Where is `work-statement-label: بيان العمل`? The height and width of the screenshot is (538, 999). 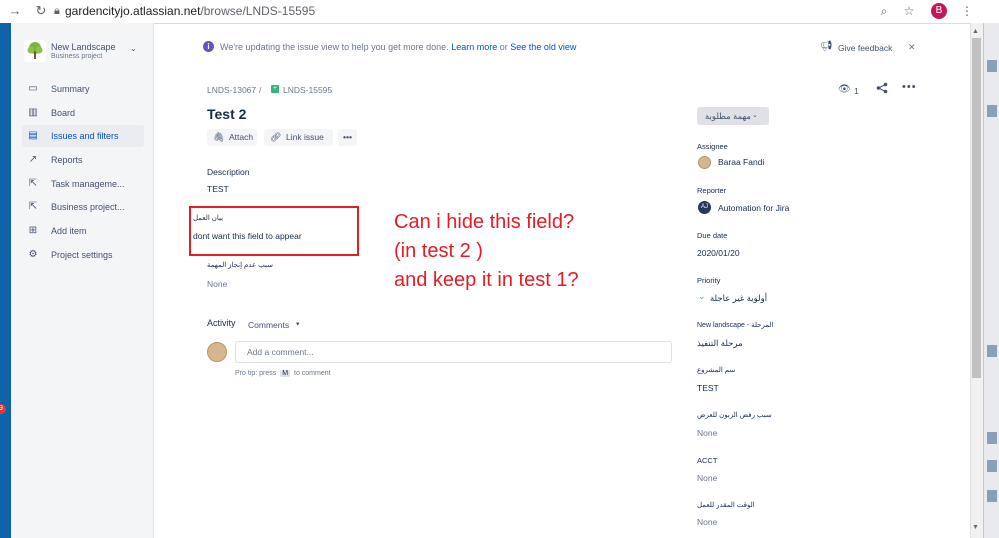
work-statement-label: بيان العمل is located at coordinates (208, 218).